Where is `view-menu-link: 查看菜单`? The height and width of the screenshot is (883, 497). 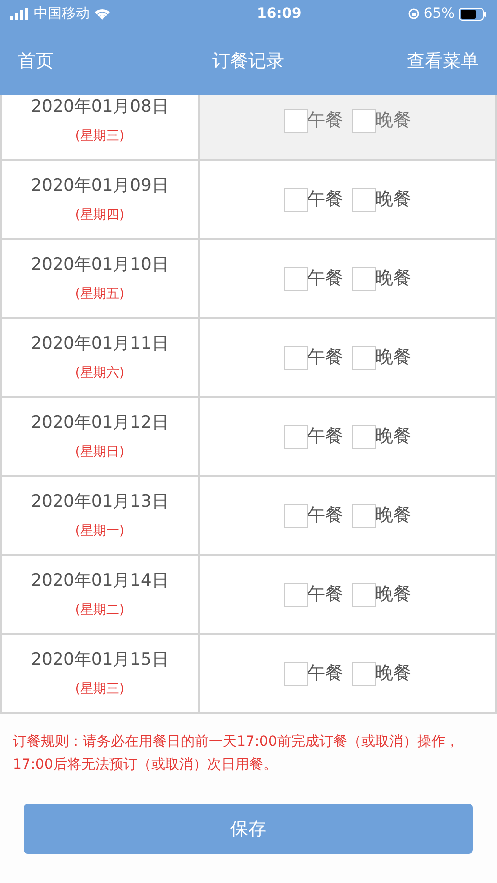
view-menu-link: 查看菜单 is located at coordinates (429, 61).